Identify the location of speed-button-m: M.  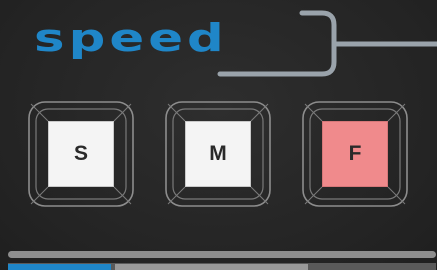
(218, 154).